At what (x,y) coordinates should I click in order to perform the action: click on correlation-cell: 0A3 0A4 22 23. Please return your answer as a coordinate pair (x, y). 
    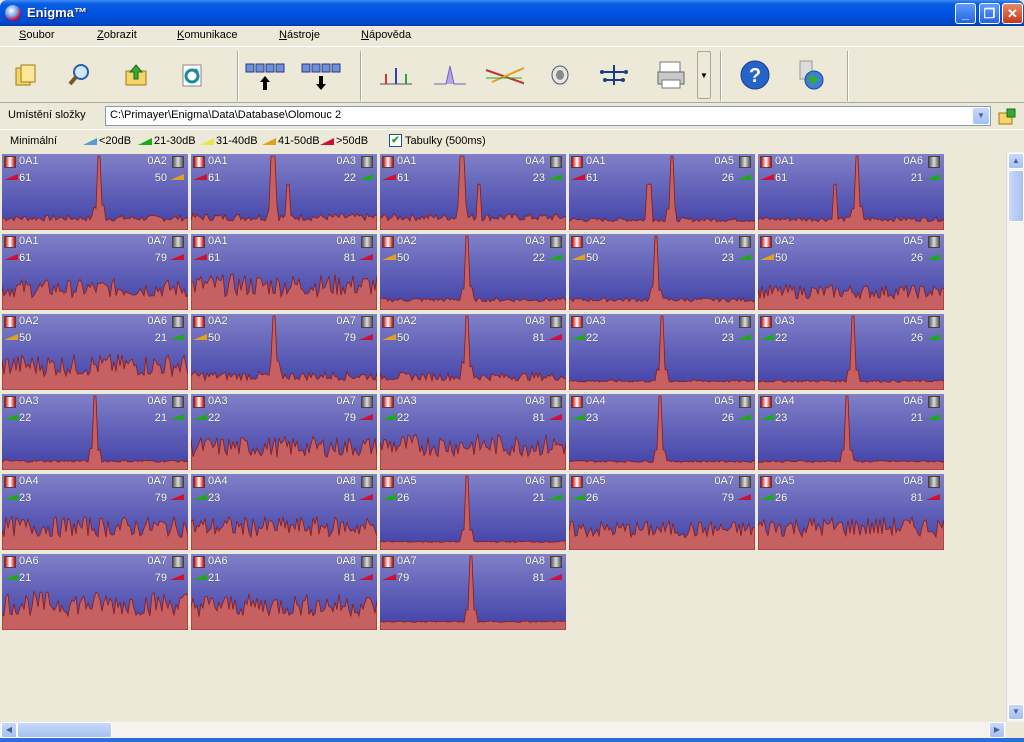
    Looking at the image, I should click on (662, 352).